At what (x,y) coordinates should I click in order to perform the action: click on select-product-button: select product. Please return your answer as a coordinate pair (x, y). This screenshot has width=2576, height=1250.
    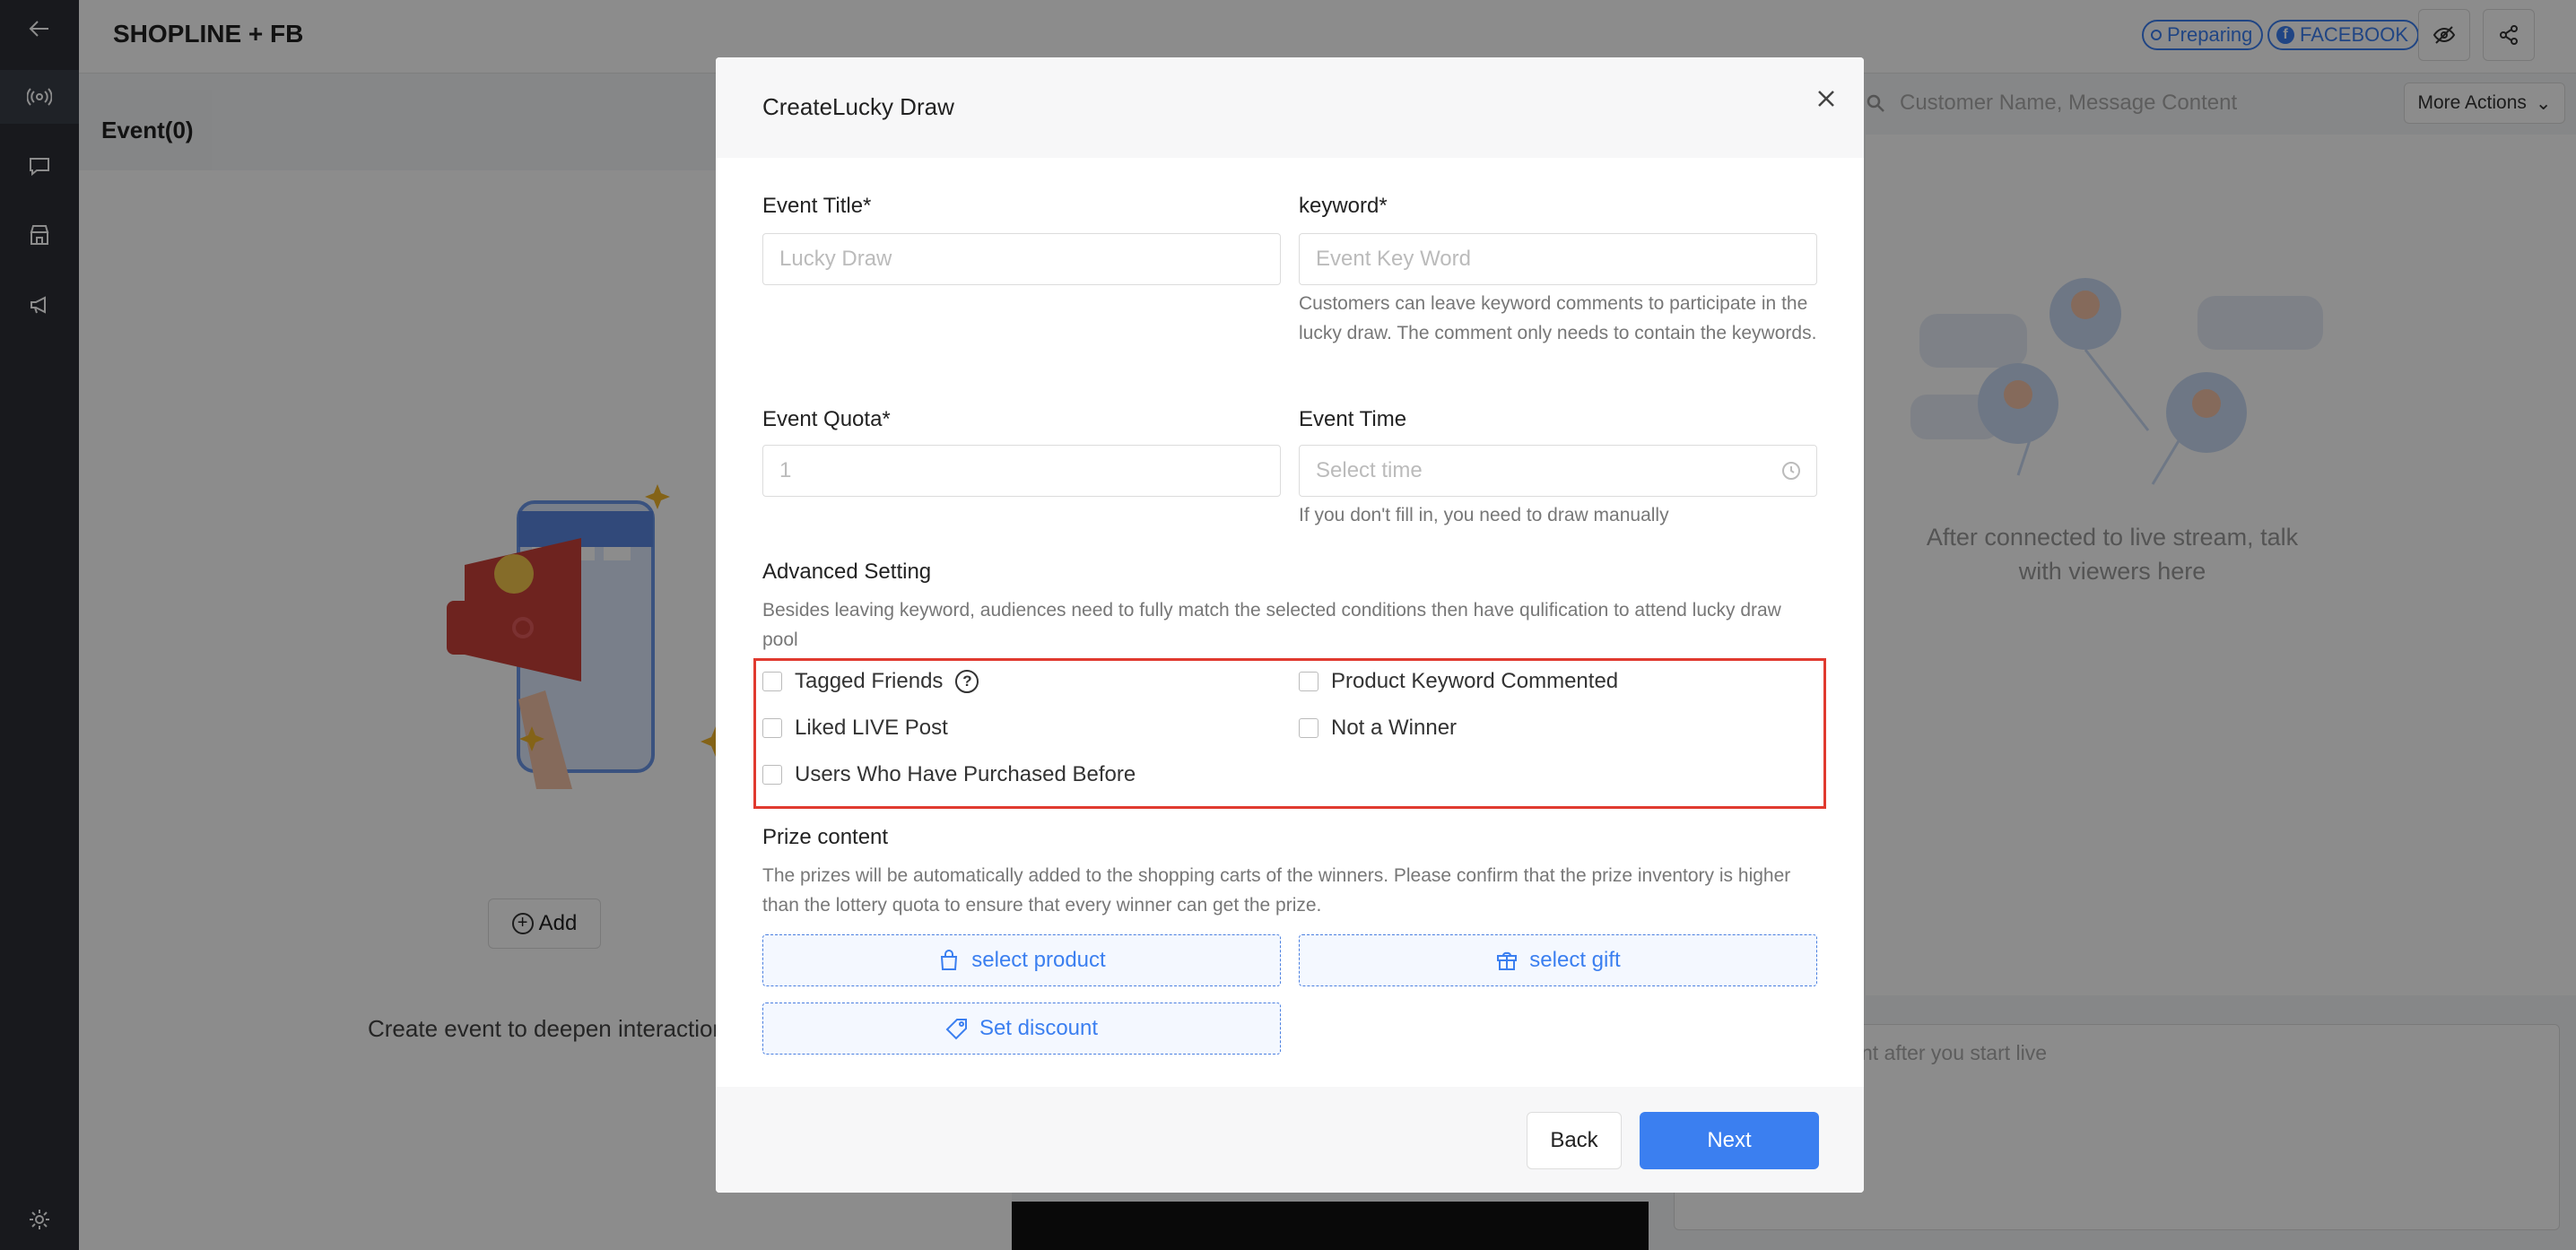
    Looking at the image, I should click on (1021, 960).